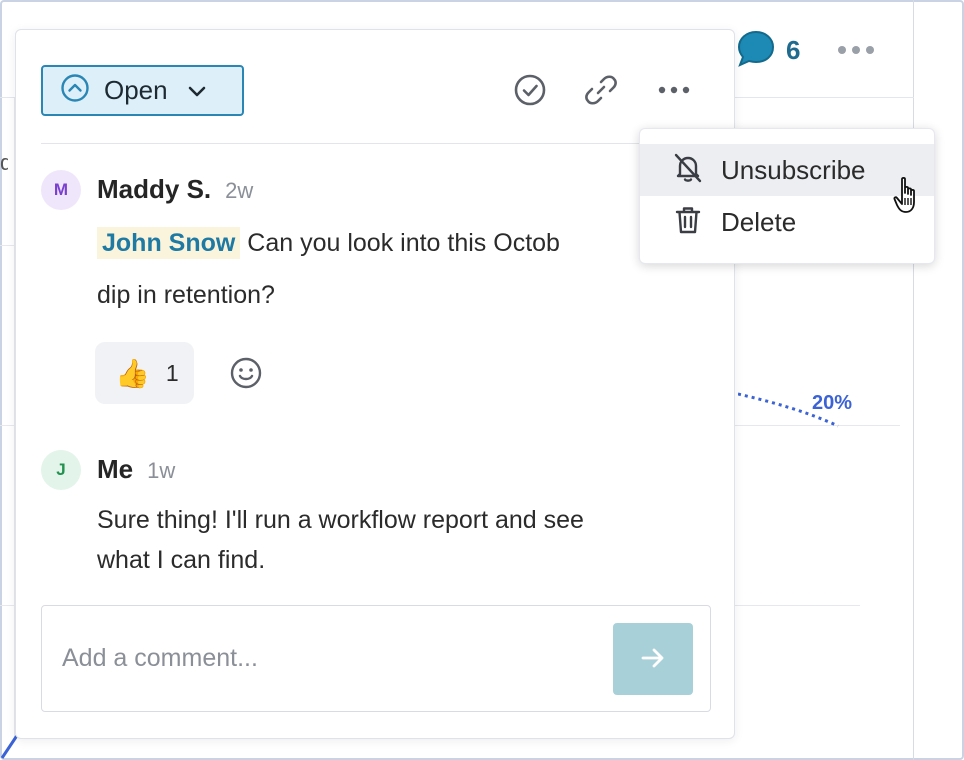 The image size is (964, 760). I want to click on comment-author-line: Me 1w, so click(136, 469).